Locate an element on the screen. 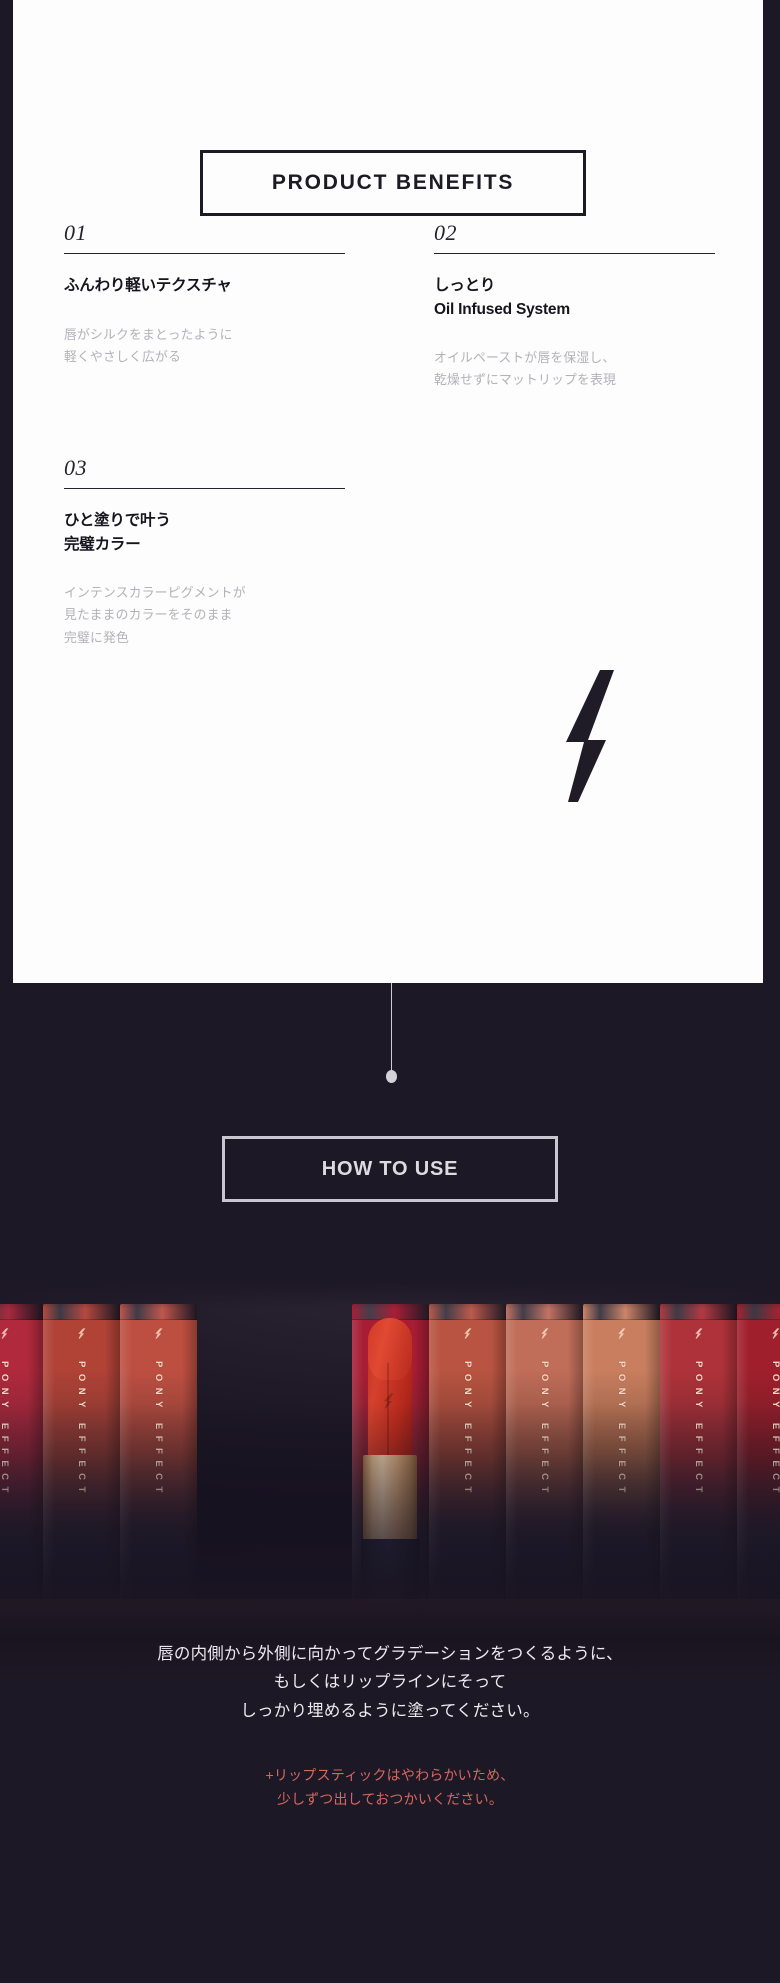 Image resolution: width=780 pixels, height=1983 pixels. benefit-title-03: ひと塗りで叶う 完璧カラー is located at coordinates (204, 532).